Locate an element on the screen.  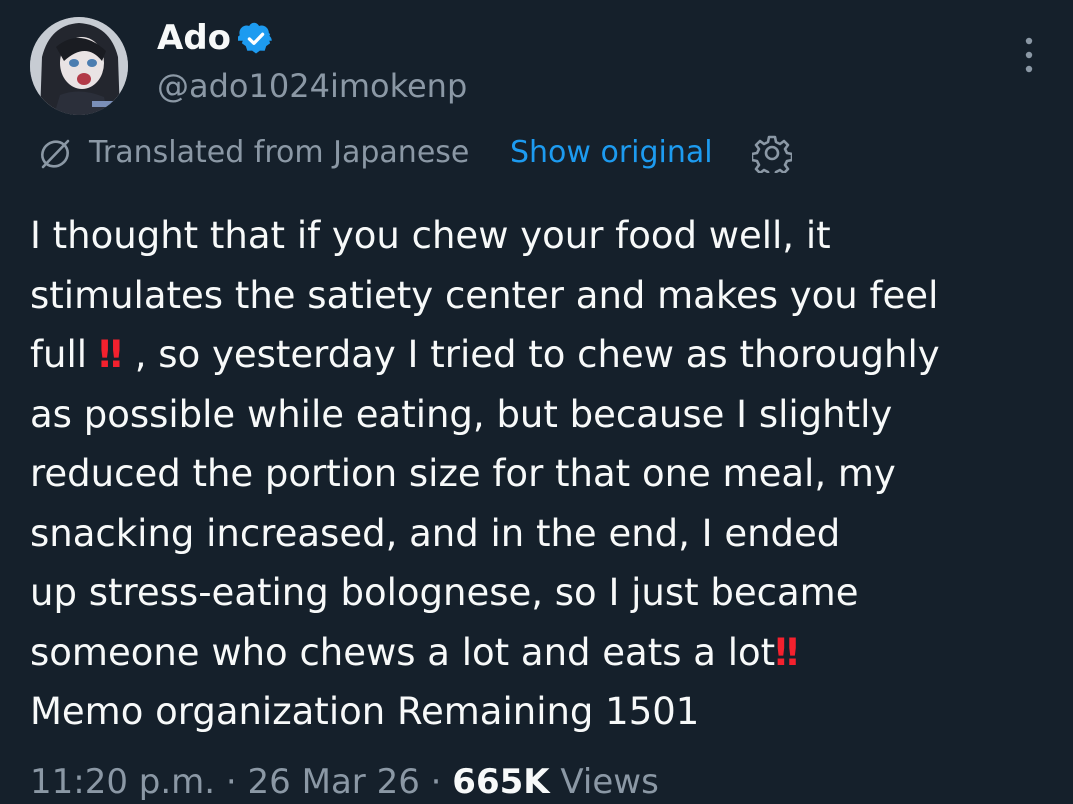
tweet-meta: 11:20 p.m. · 26 Mar 26 · 665K Views is located at coordinates (344, 782).